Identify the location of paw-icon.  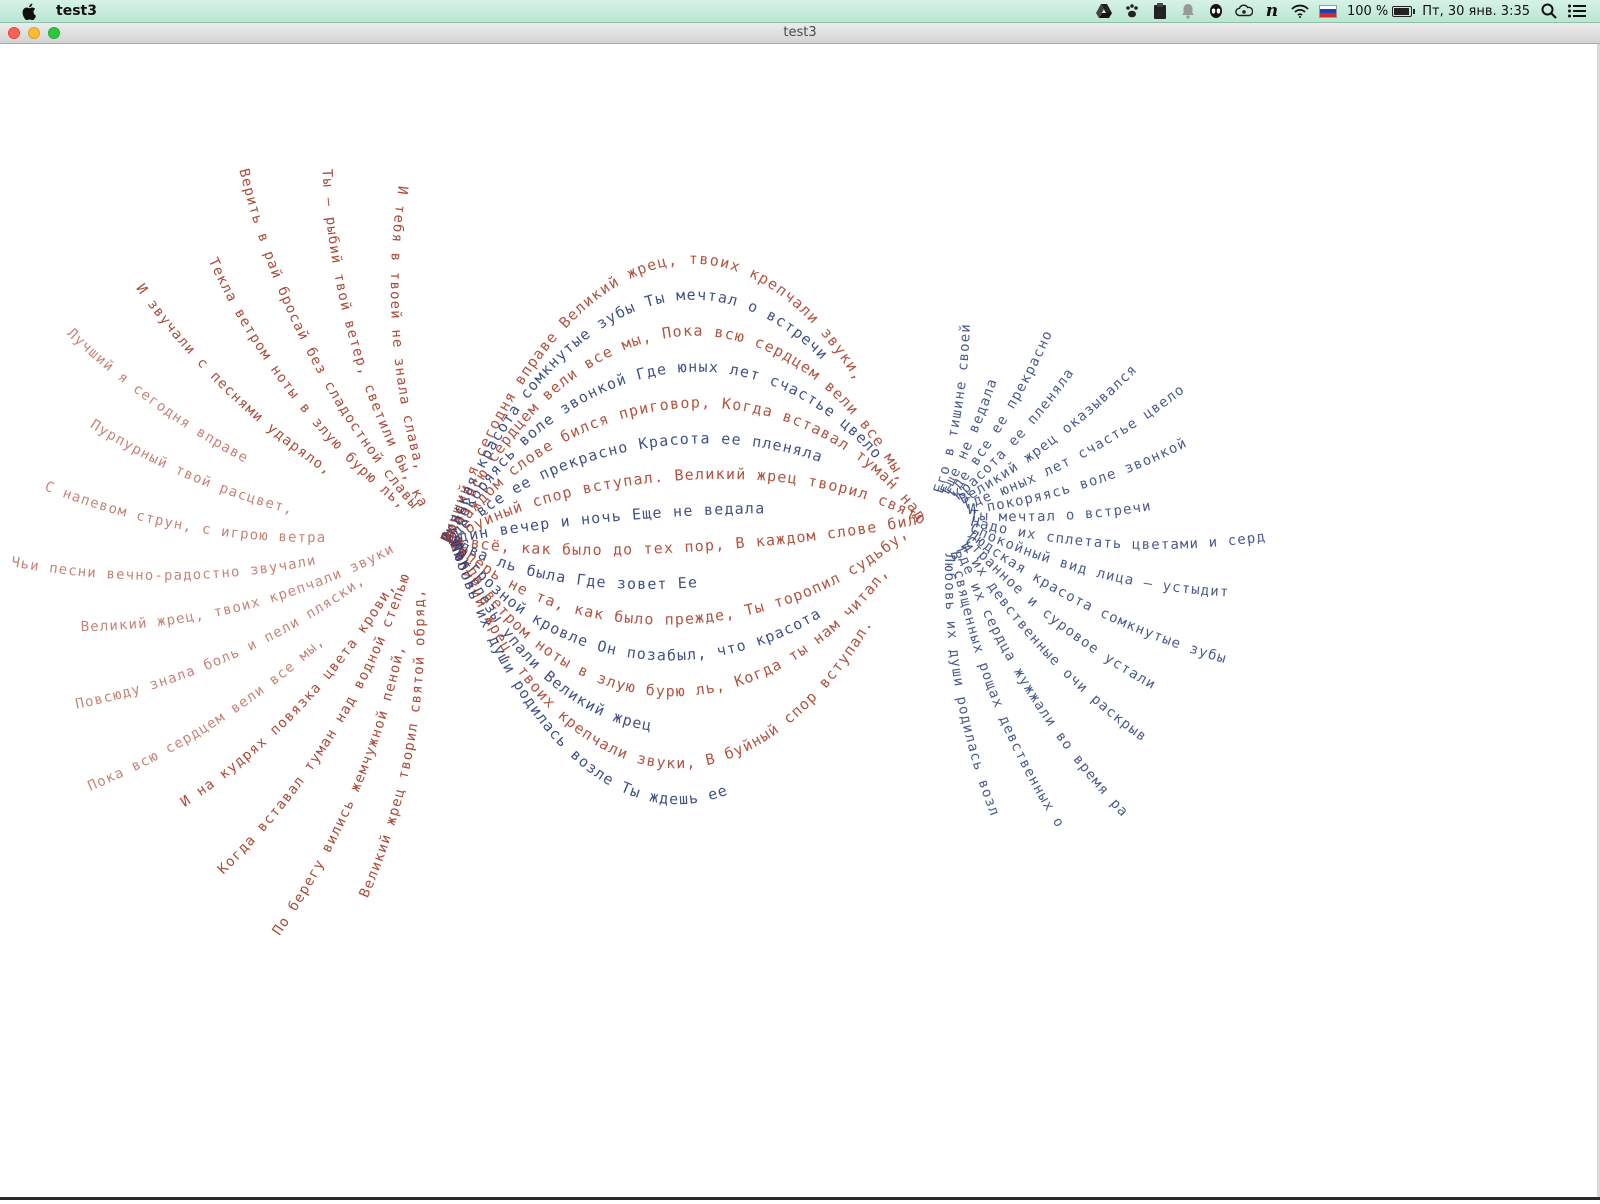
(1132, 11).